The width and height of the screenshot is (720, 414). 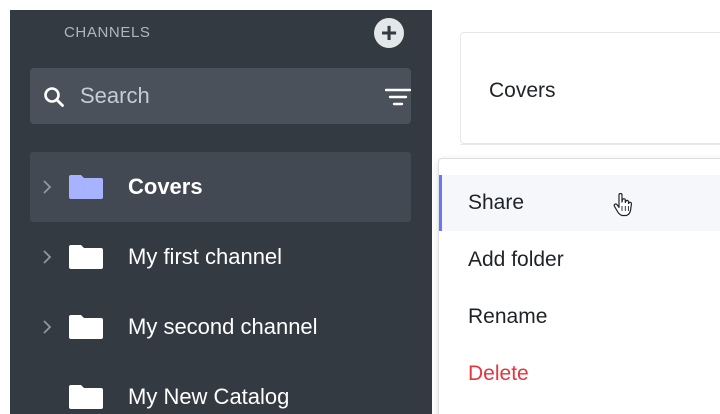 I want to click on channel-label: My first channel, so click(x=205, y=256).